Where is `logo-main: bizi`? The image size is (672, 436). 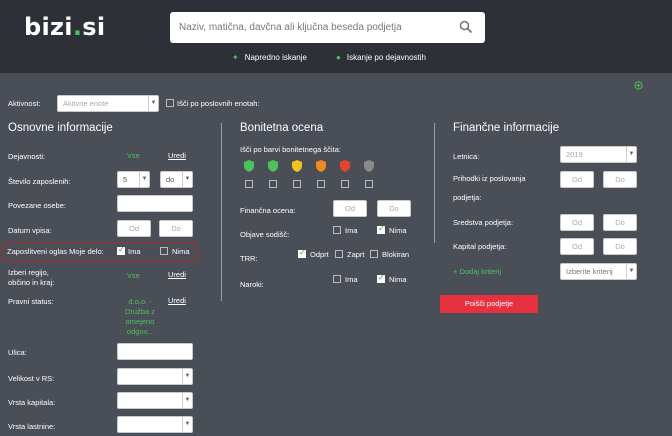 logo-main: bizi is located at coordinates (48, 27).